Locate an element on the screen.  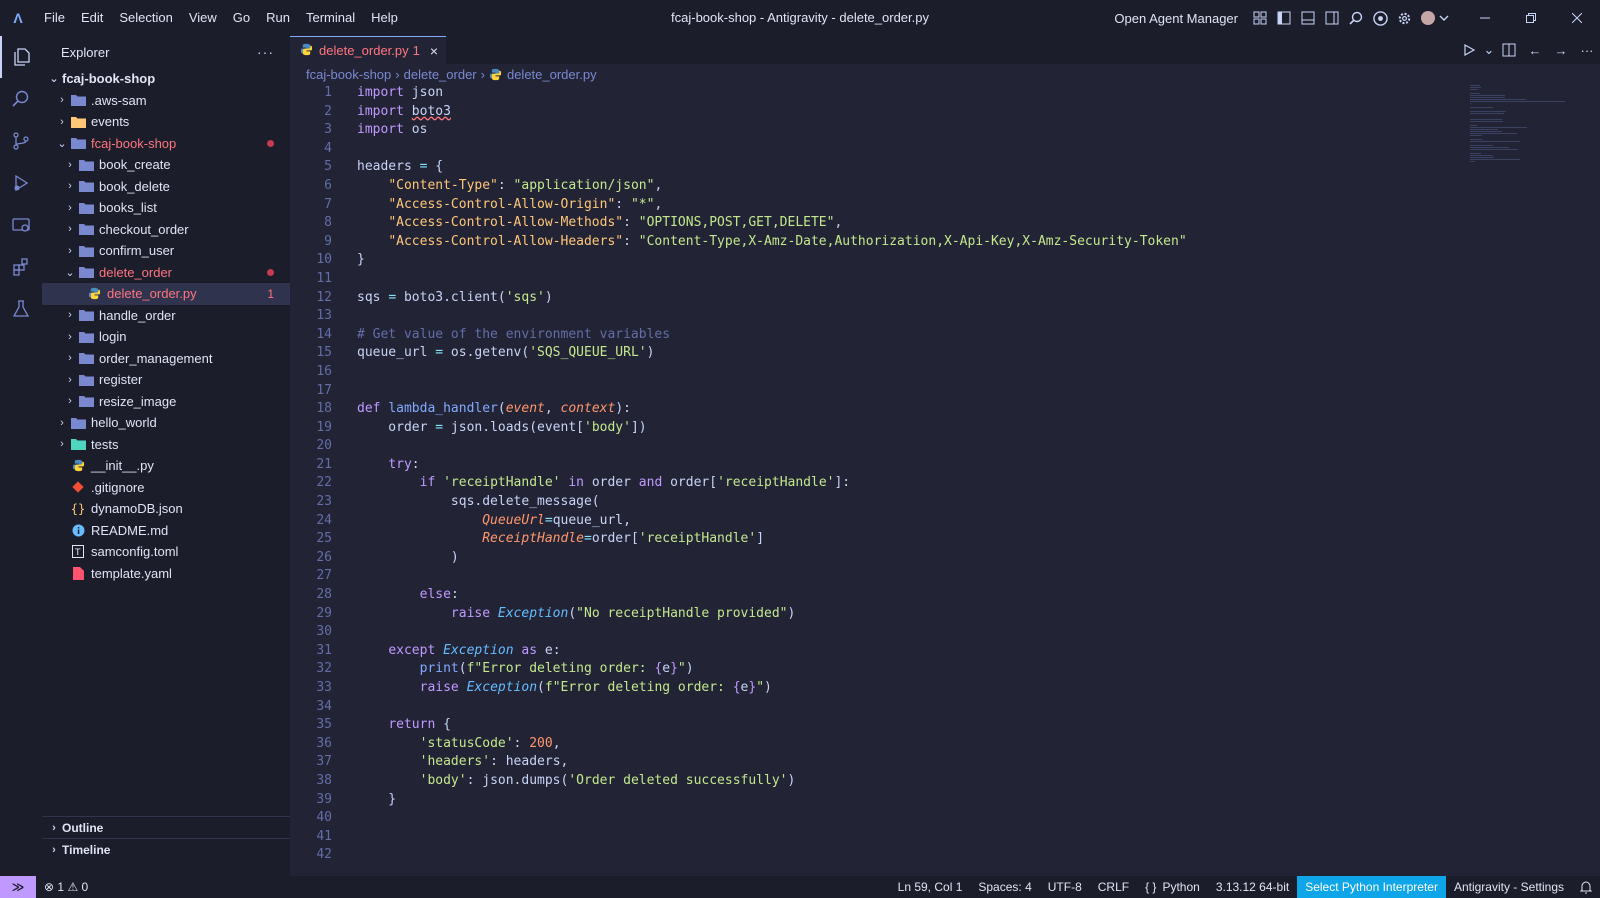
tree-folder: › register is located at coordinates (166, 380).